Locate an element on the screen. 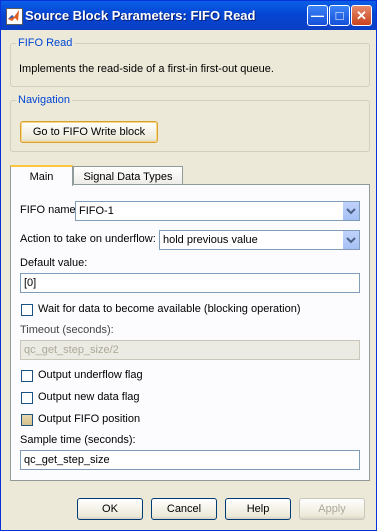  maximize-icon: □ is located at coordinates (339, 15).